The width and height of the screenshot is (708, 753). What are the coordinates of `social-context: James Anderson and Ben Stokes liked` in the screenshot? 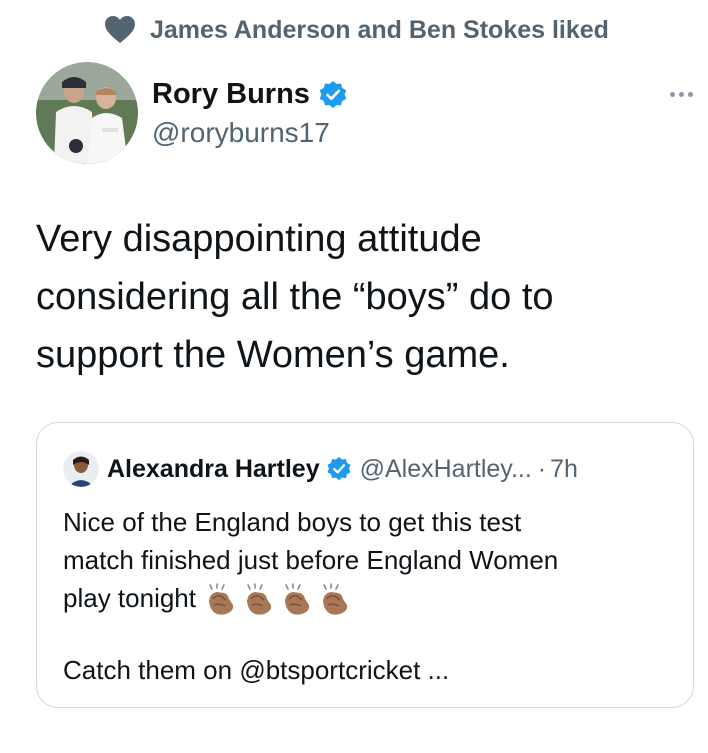 It's located at (356, 30).